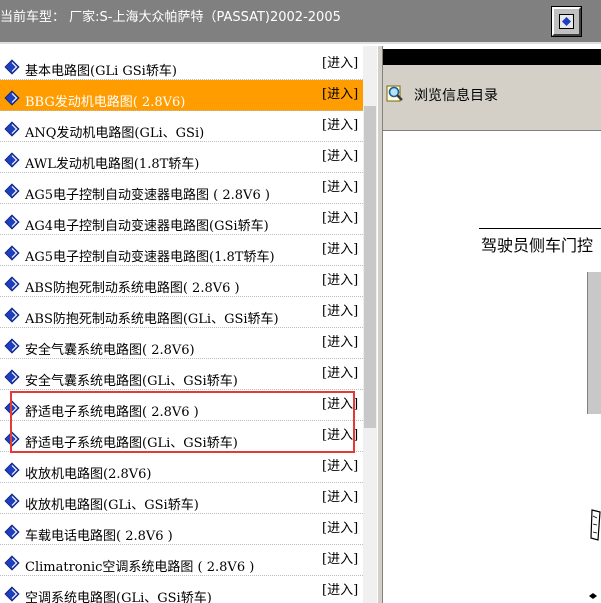 This screenshot has height=603, width=601. I want to click on list-item: 车载电话电路图( 2.8V6 ) [进入], so click(181, 529).